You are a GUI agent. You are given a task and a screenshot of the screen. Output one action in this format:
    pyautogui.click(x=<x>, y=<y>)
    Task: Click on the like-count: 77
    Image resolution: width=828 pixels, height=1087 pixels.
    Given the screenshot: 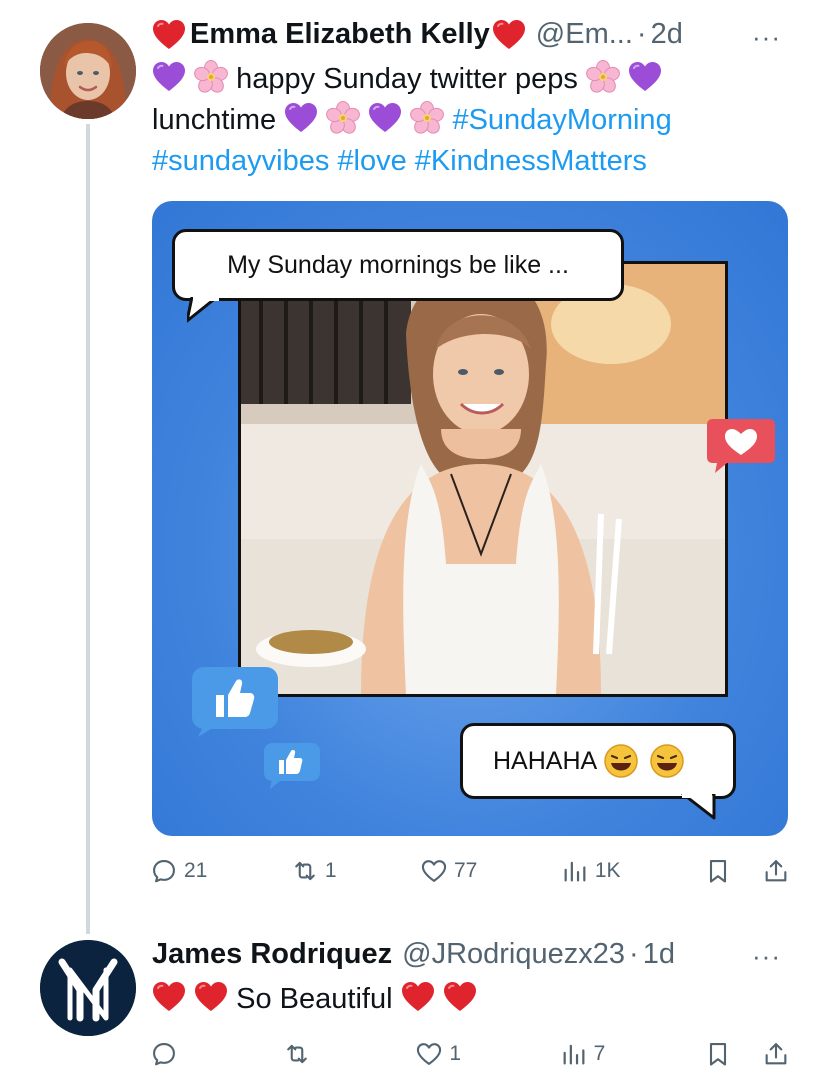 What is the action you would take?
    pyautogui.click(x=465, y=870)
    